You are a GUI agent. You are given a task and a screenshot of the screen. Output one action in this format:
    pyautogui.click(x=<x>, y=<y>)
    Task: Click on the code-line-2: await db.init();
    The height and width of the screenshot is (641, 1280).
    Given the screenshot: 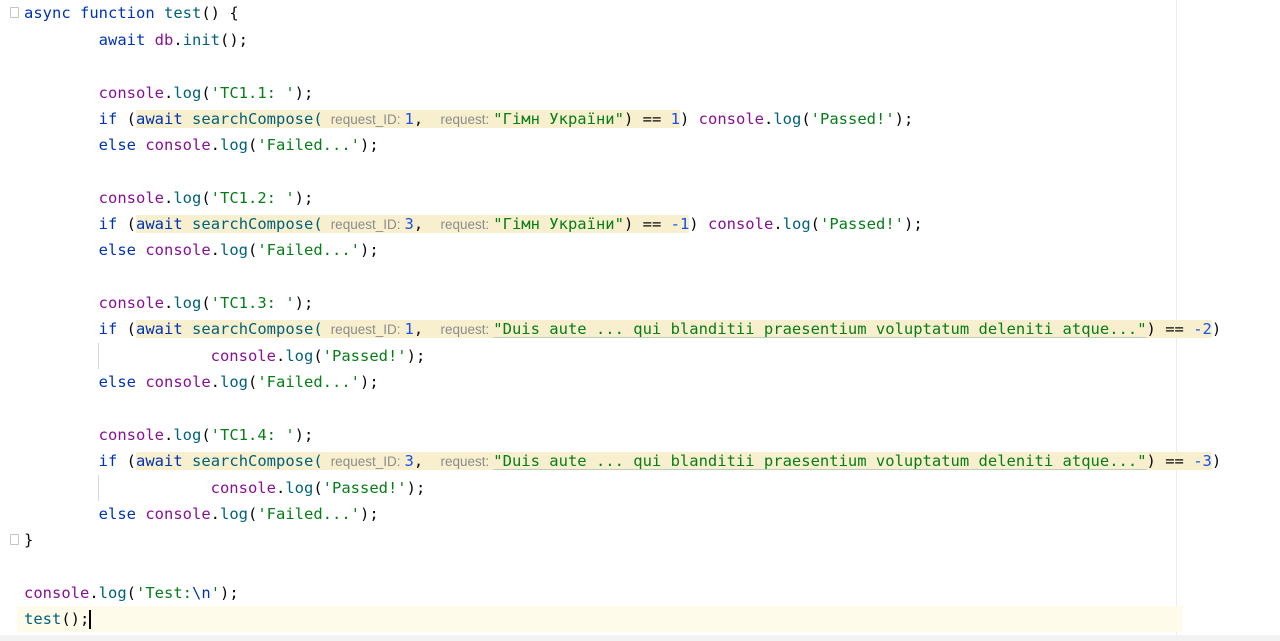 What is the action you would take?
    pyautogui.click(x=652, y=40)
    